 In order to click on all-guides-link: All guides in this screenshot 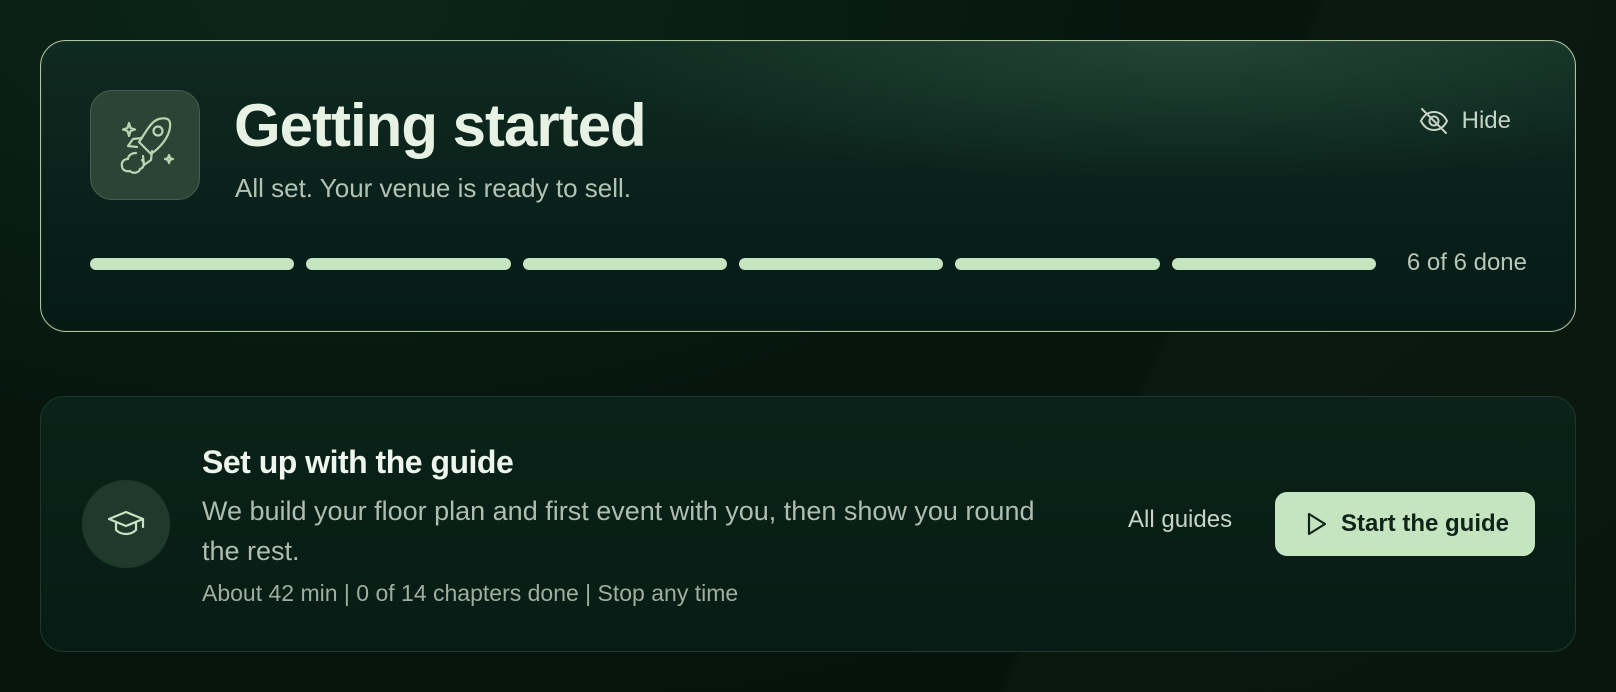, I will do `click(1180, 520)`.